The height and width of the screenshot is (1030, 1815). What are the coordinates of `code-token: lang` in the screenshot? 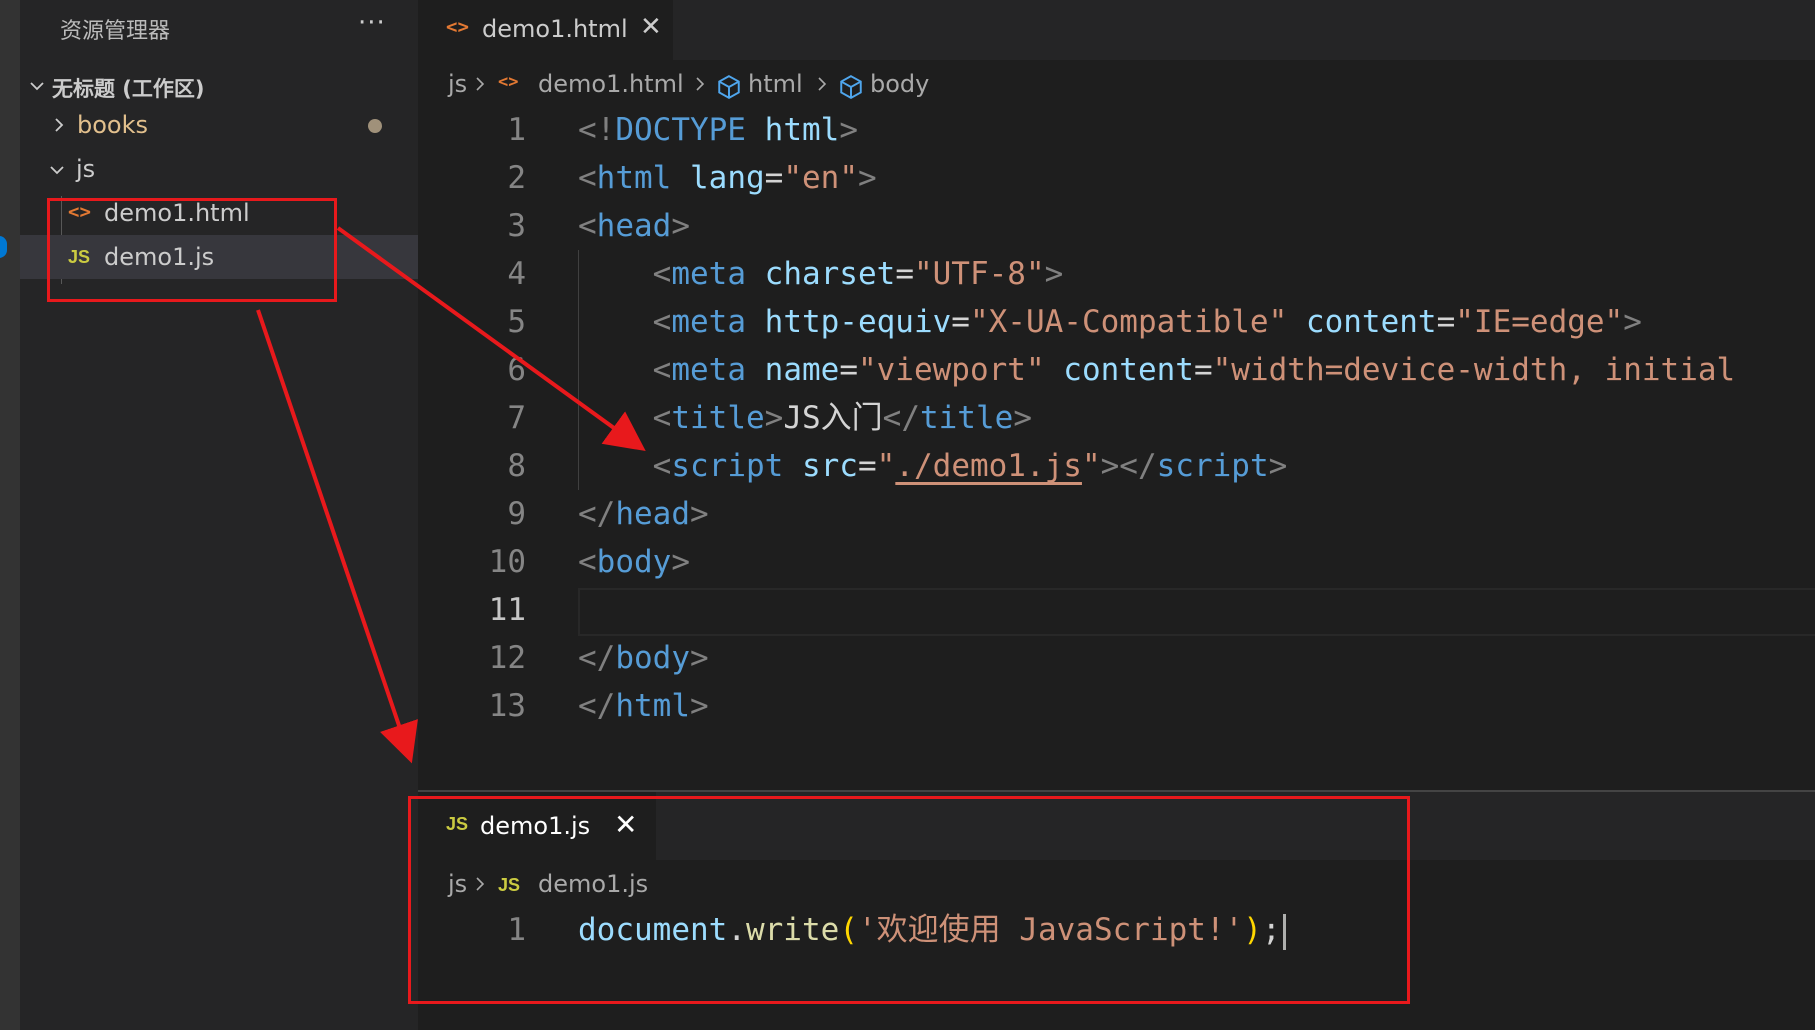 It's located at (727, 178).